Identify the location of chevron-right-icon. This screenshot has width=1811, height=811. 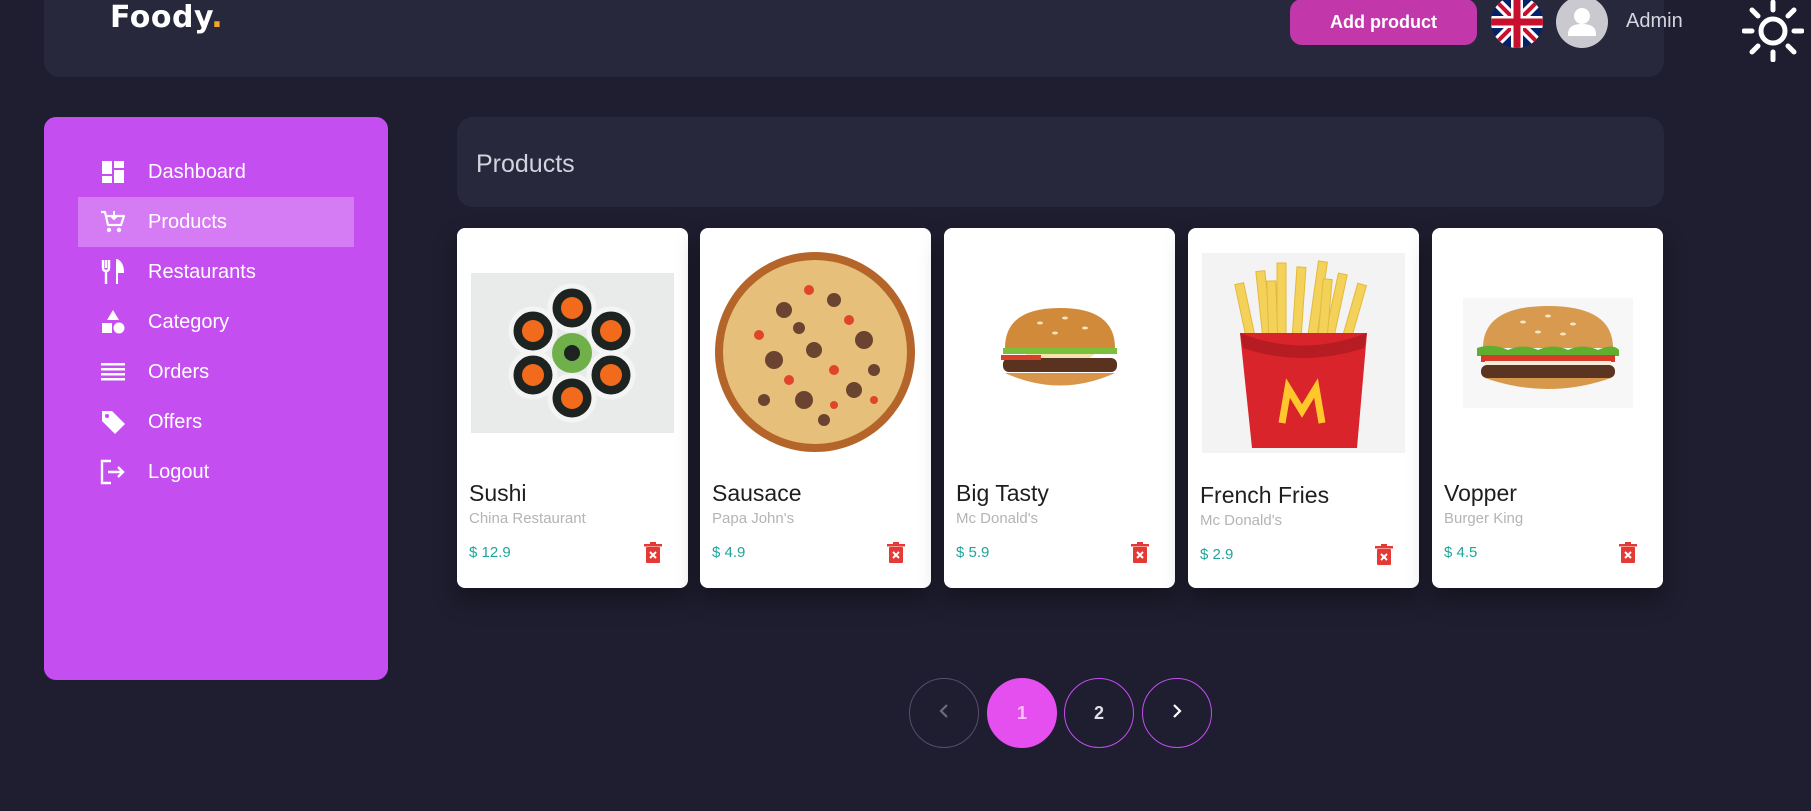
(1177, 713).